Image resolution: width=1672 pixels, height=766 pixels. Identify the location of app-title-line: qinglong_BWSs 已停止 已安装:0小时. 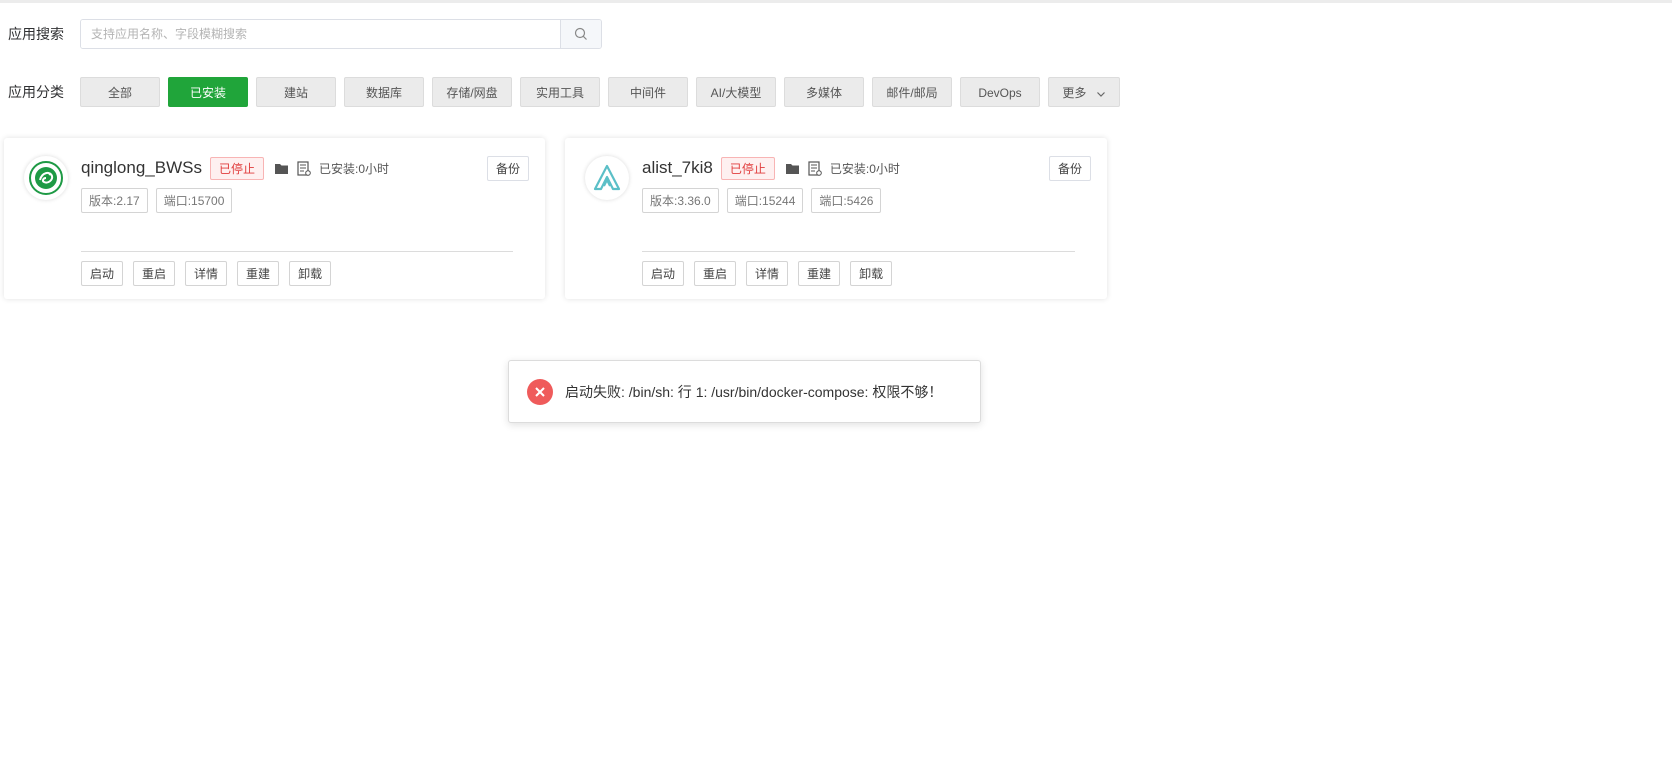
(235, 168).